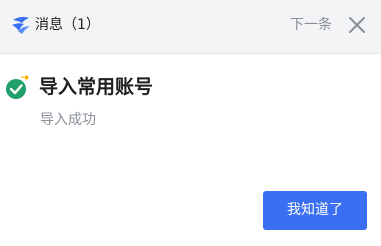 The height and width of the screenshot is (246, 381). I want to click on message-subtitle: 导入成功, so click(68, 120).